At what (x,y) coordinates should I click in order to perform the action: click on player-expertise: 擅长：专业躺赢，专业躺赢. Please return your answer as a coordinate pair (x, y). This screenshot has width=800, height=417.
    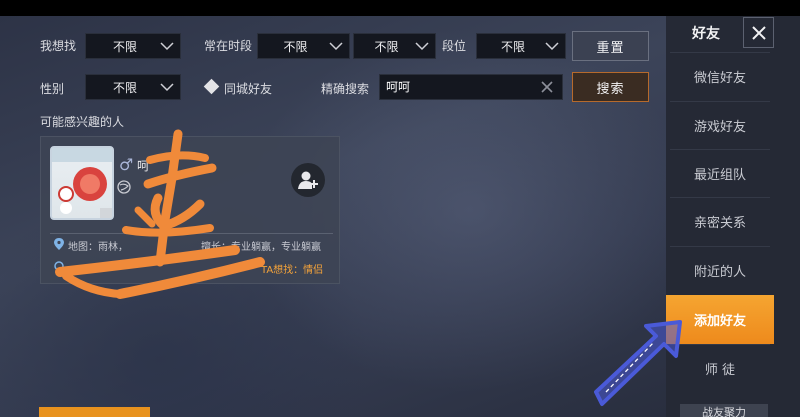
    Looking at the image, I should click on (261, 247).